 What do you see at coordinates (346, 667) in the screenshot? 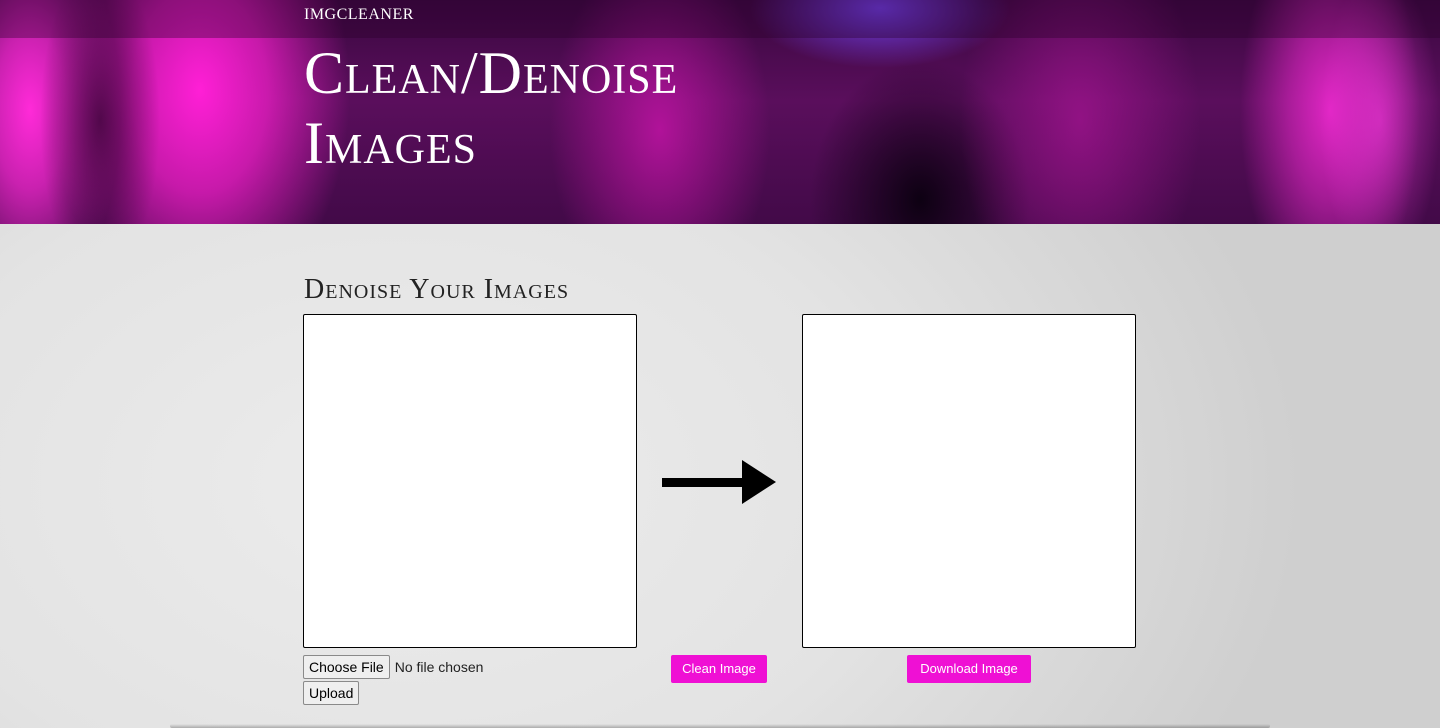
I see `choose-file-button: Choose File` at bounding box center [346, 667].